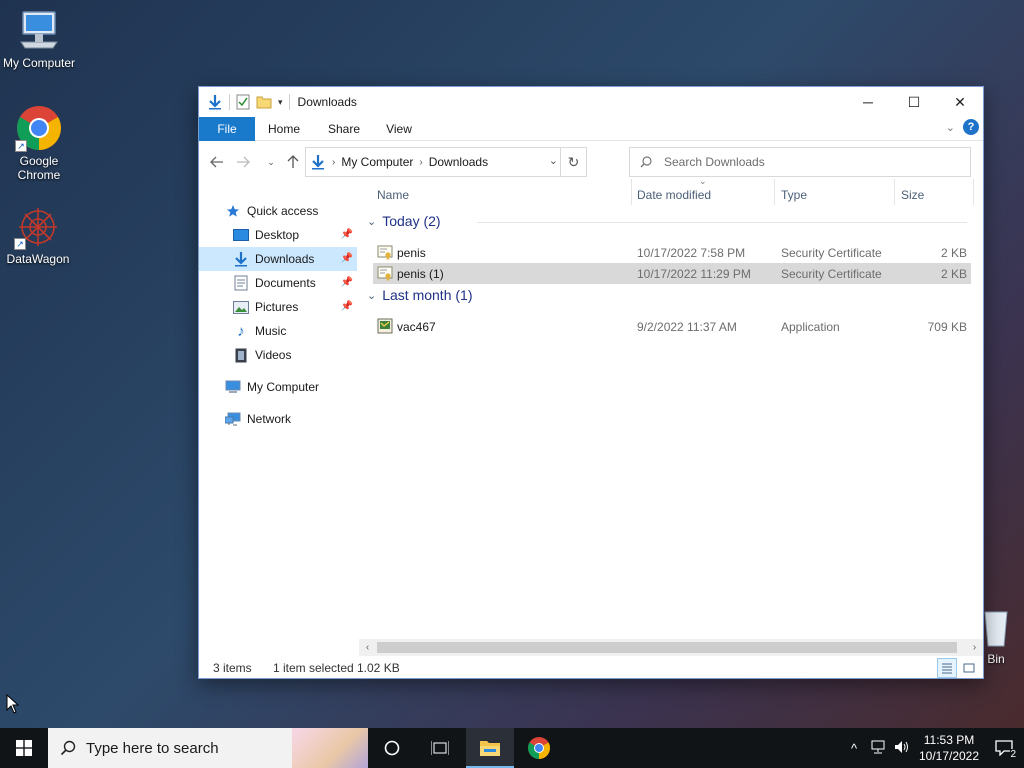 The image size is (1024, 768). I want to click on customize-toolbar-icon: ▾, so click(280, 102).